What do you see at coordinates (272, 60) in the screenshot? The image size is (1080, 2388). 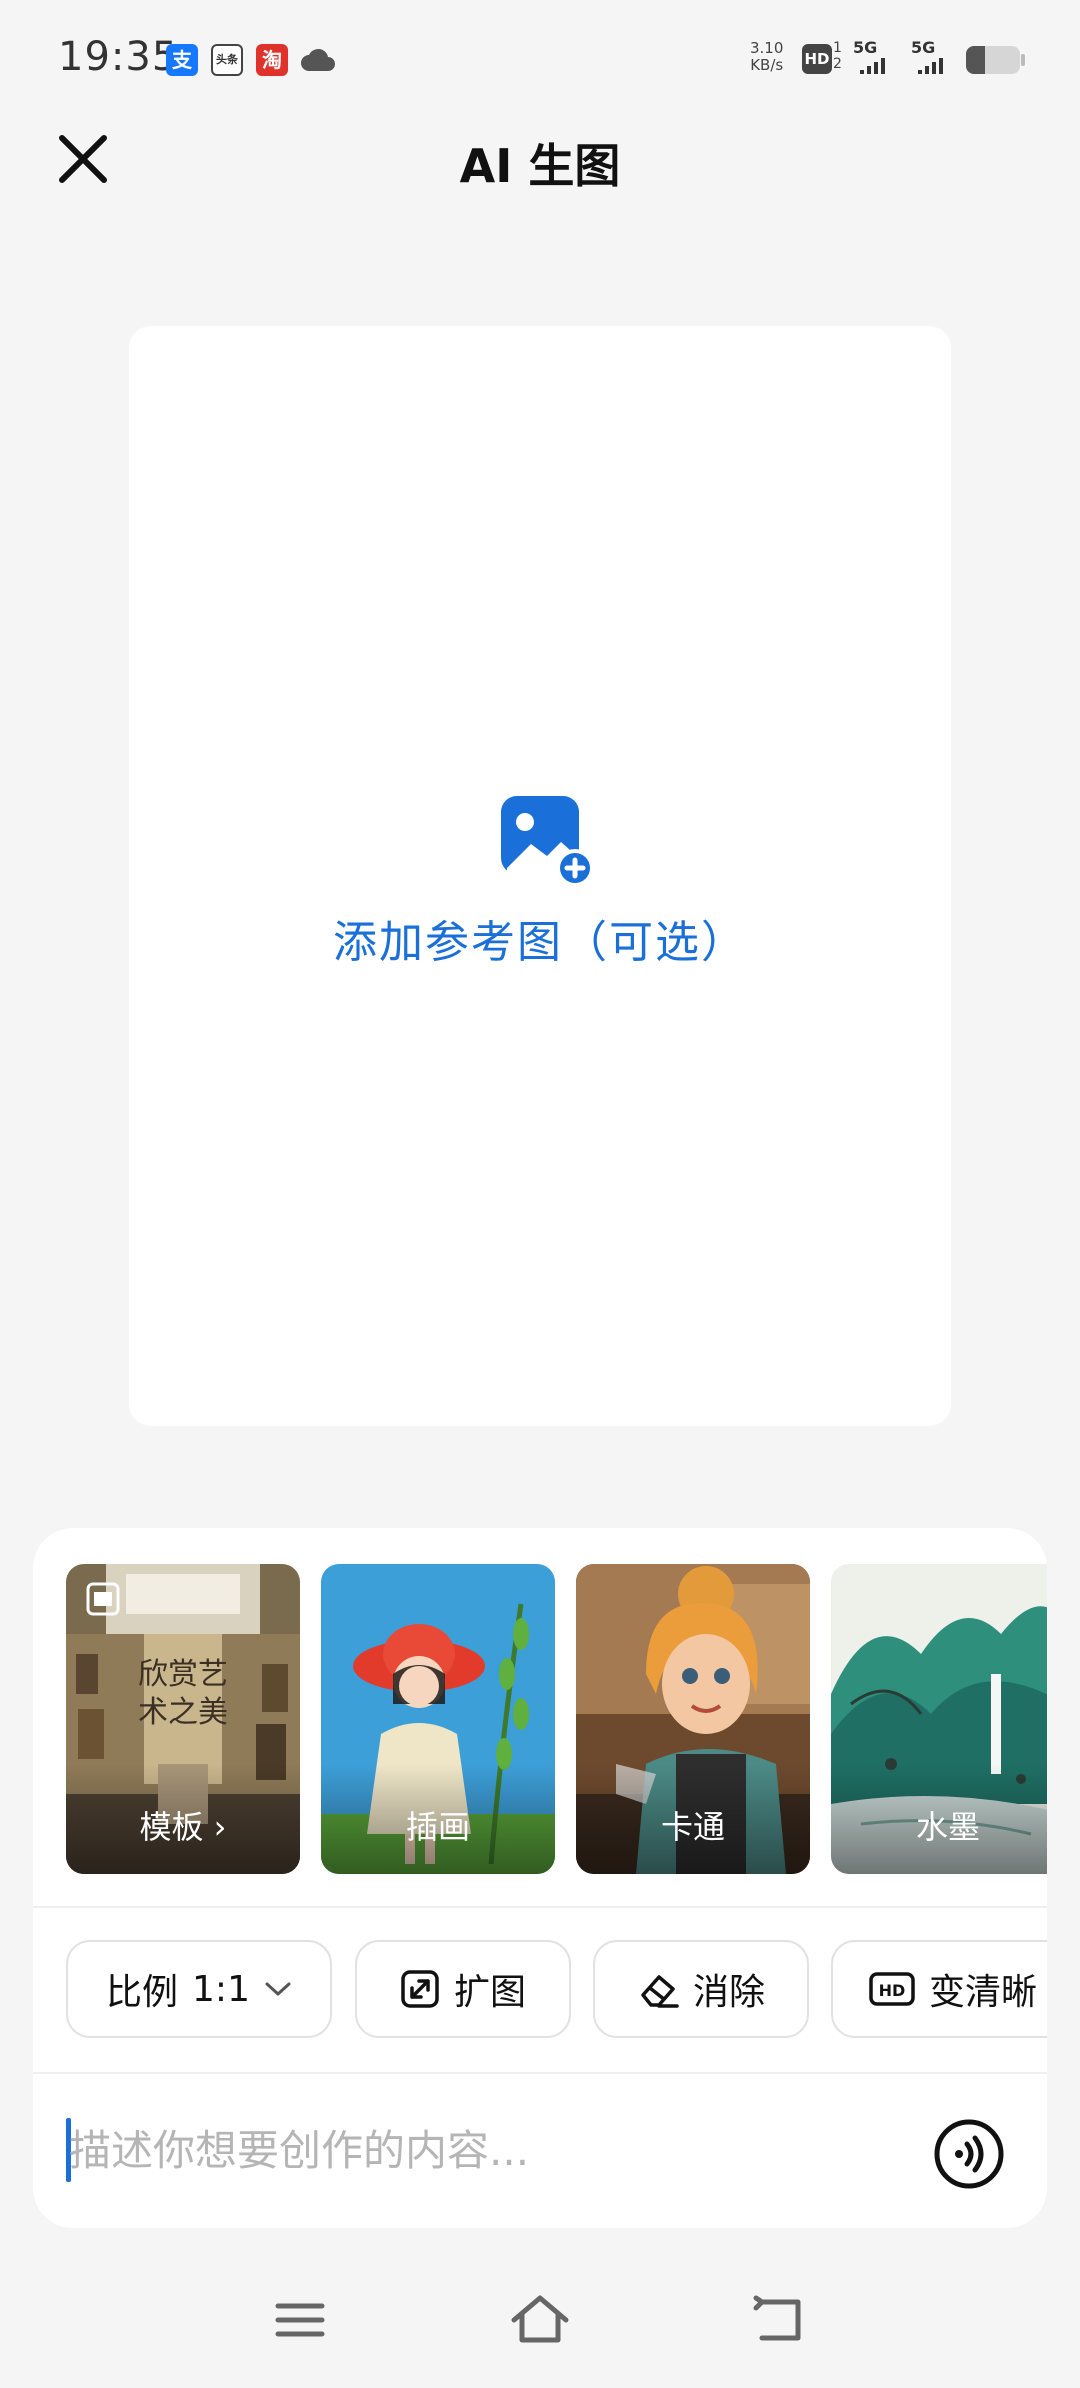 I see `taobao-icon: 淘` at bounding box center [272, 60].